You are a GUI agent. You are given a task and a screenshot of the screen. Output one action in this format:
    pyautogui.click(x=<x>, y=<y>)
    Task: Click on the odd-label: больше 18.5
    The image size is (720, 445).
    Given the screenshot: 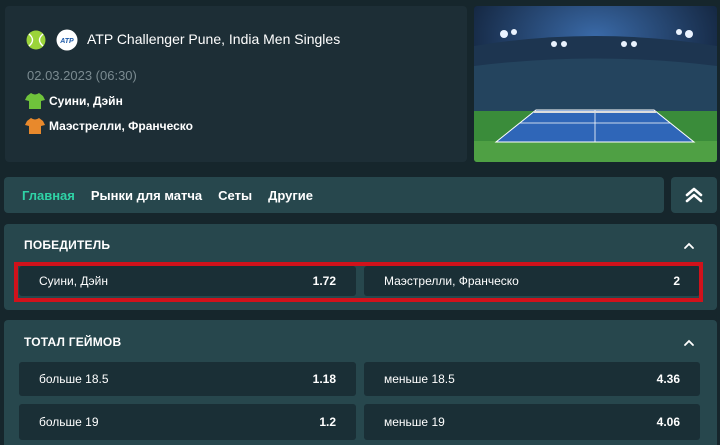 What is the action you would take?
    pyautogui.click(x=74, y=379)
    